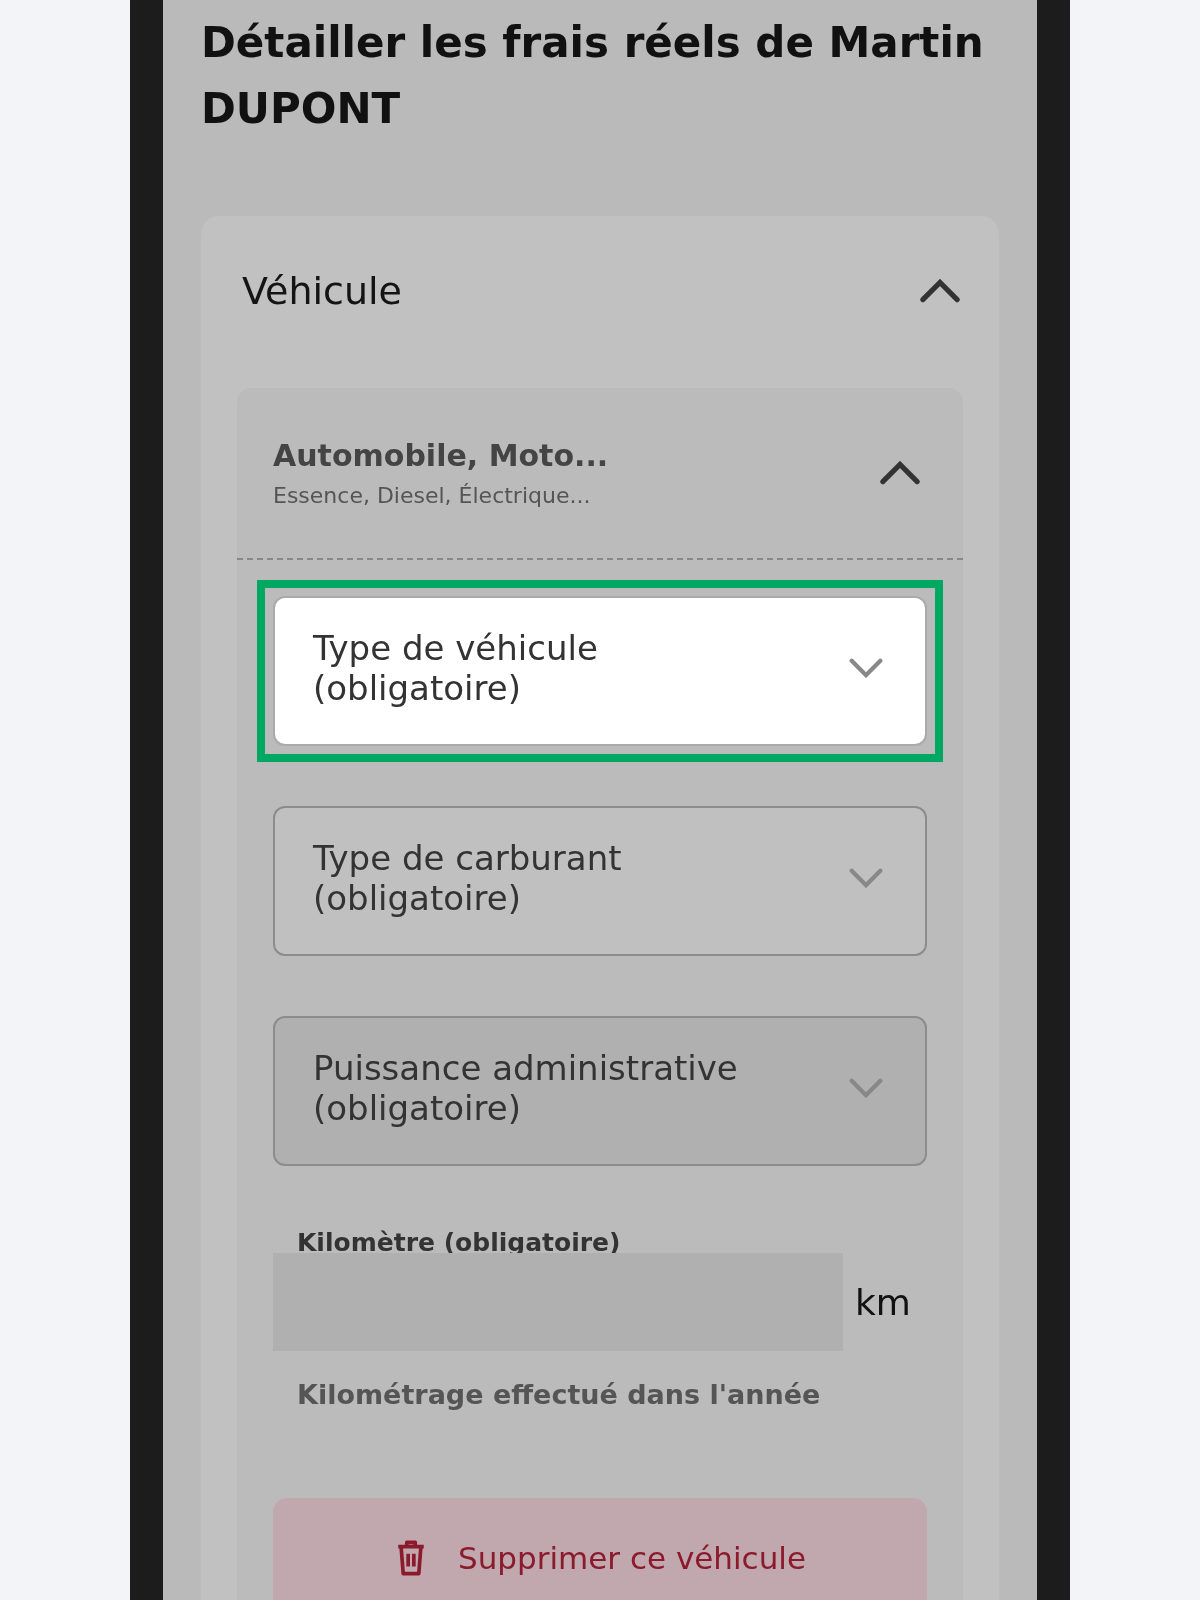 The width and height of the screenshot is (1200, 1600). What do you see at coordinates (600, 671) in the screenshot?
I see `select-field: Type de véhicule (obligatoire)` at bounding box center [600, 671].